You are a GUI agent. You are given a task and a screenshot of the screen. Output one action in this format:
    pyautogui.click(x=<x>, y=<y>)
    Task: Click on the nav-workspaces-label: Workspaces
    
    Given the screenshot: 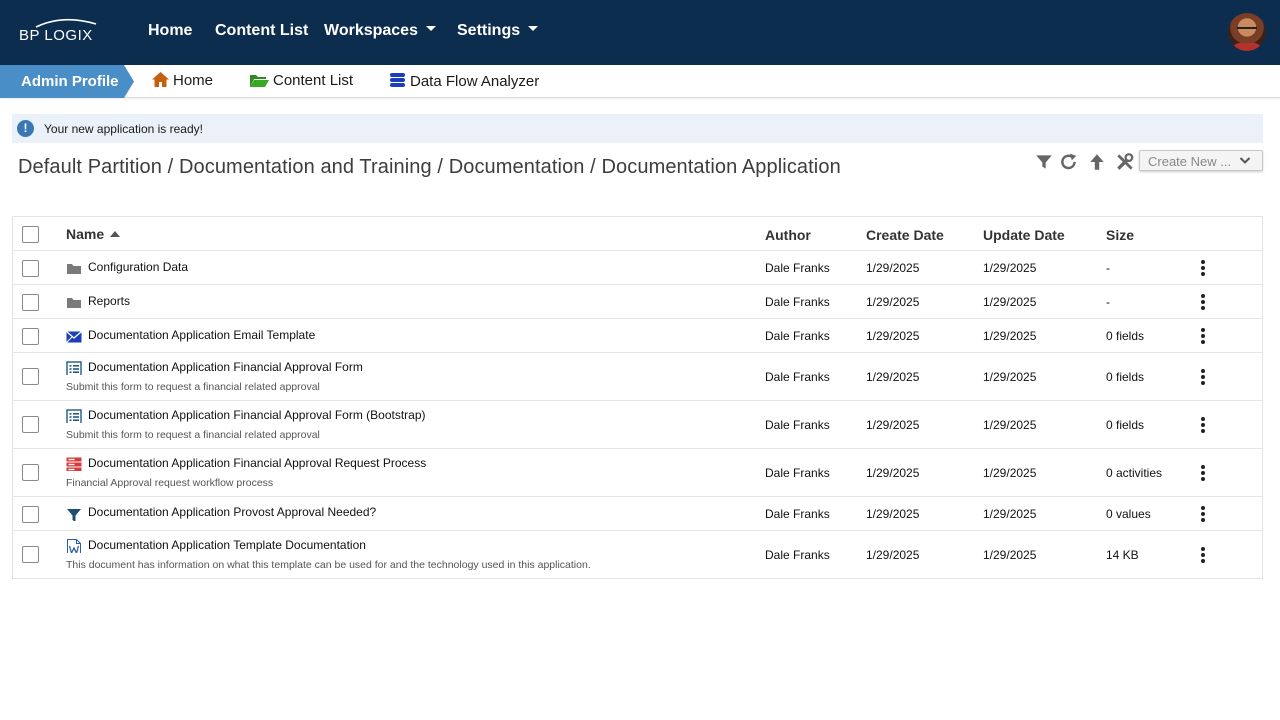 What is the action you would take?
    pyautogui.click(x=371, y=30)
    